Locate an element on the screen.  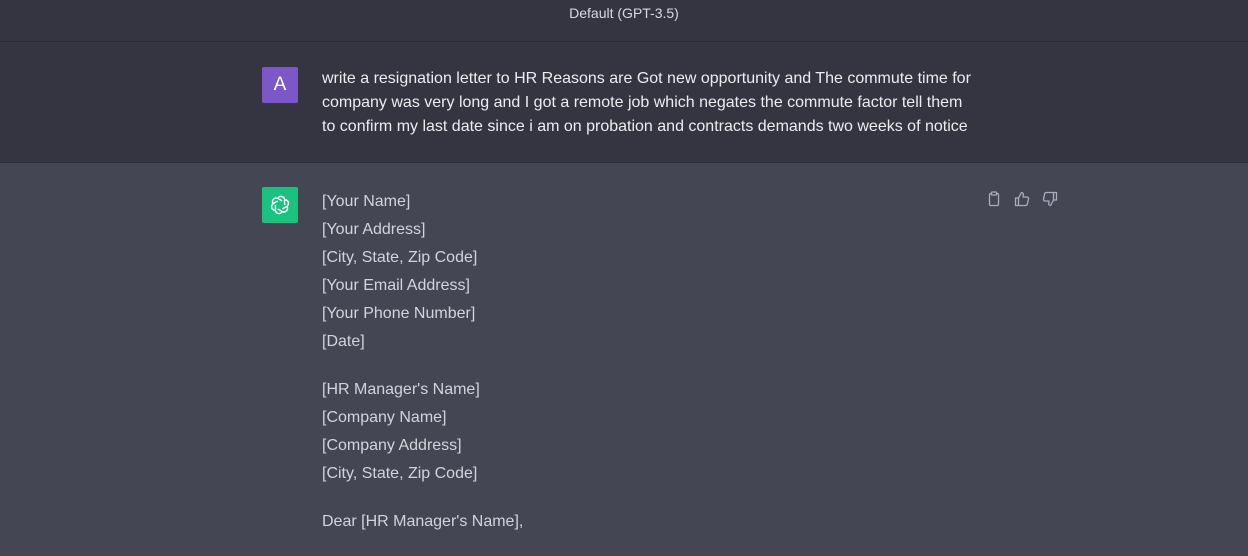
user-avatar-letter: A is located at coordinates (280, 84).